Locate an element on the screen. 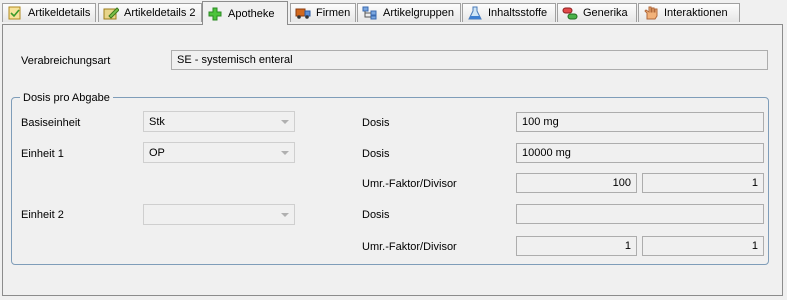 This screenshot has height=300, width=787. tab-artikelgruppen: Artikelgruppen is located at coordinates (409, 12).